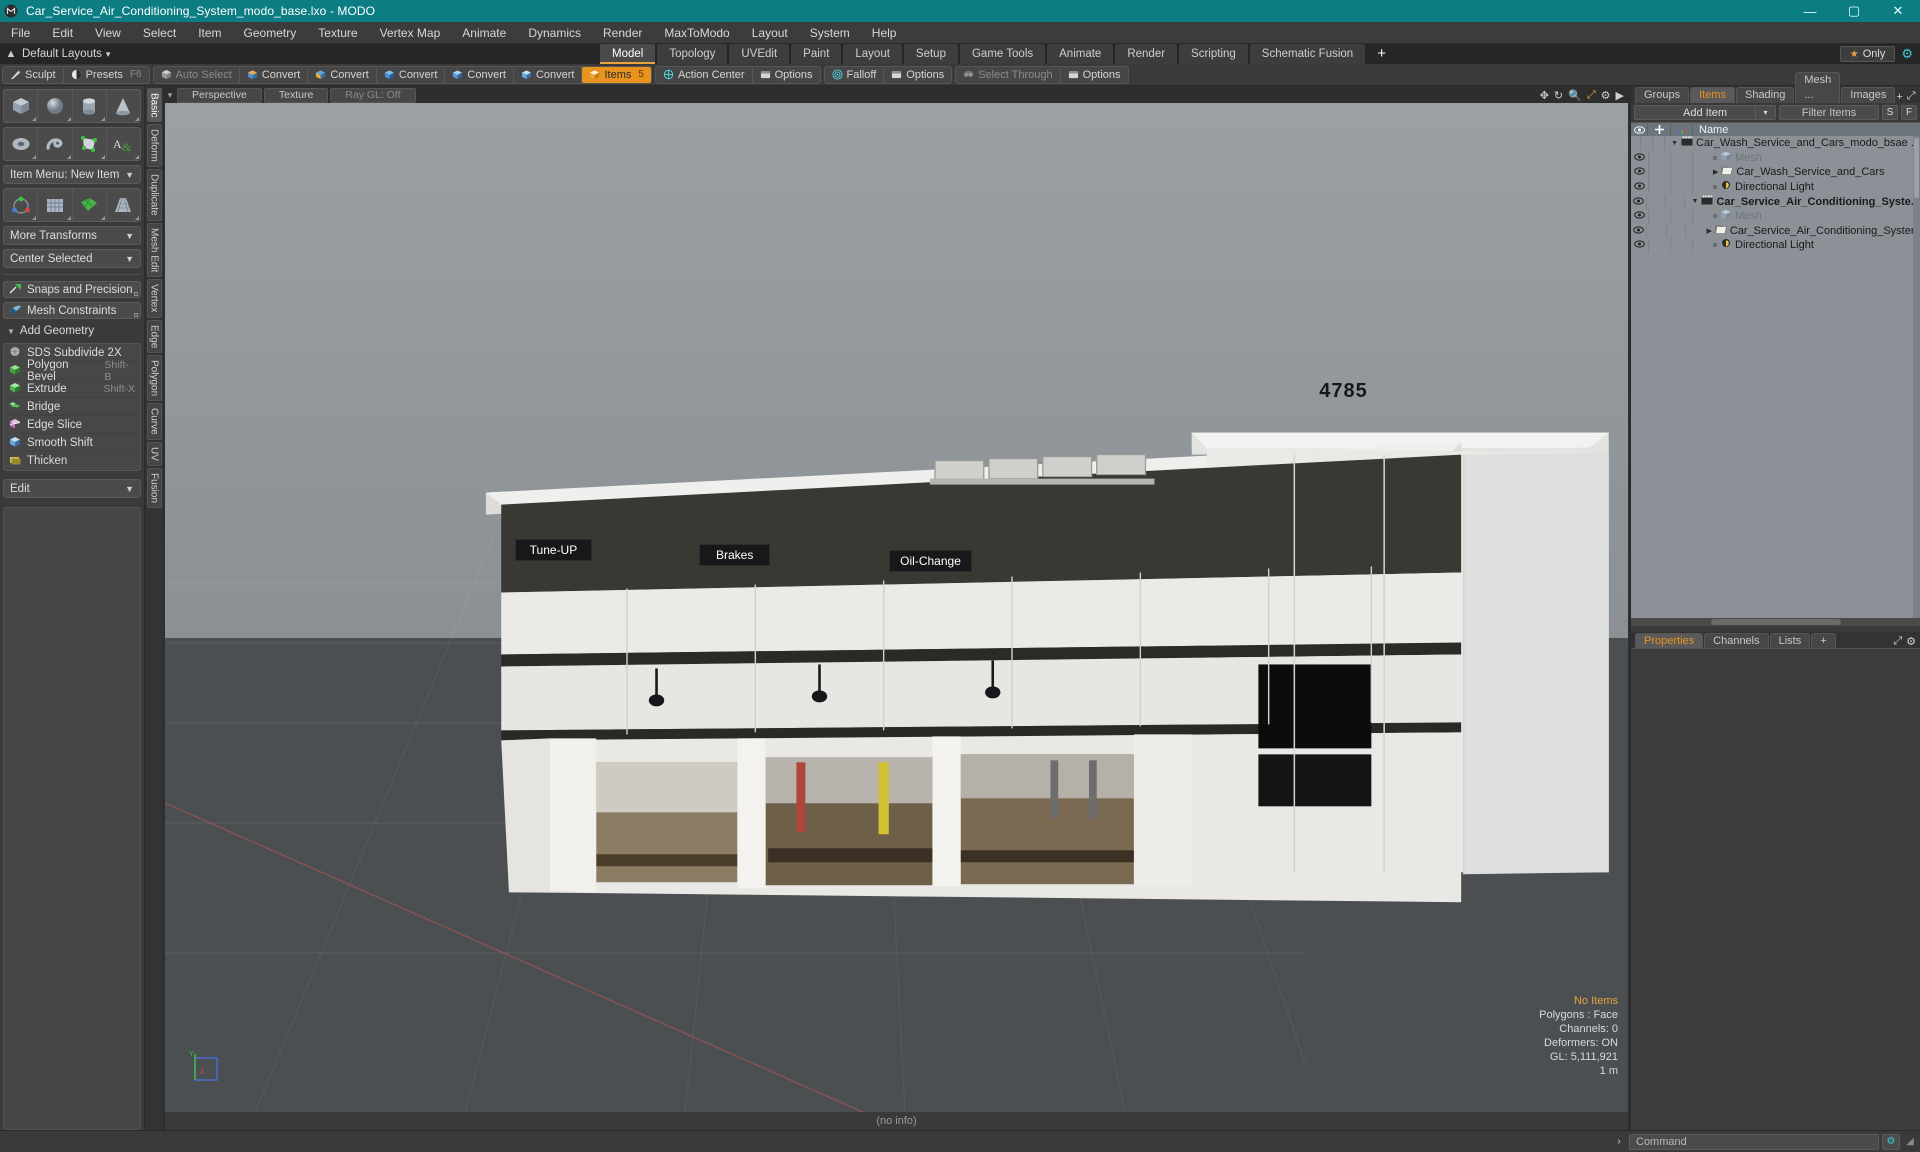 The width and height of the screenshot is (1920, 1152). What do you see at coordinates (72, 235) in the screenshot?
I see `more-transforms-dropdown: More Transforms ▼` at bounding box center [72, 235].